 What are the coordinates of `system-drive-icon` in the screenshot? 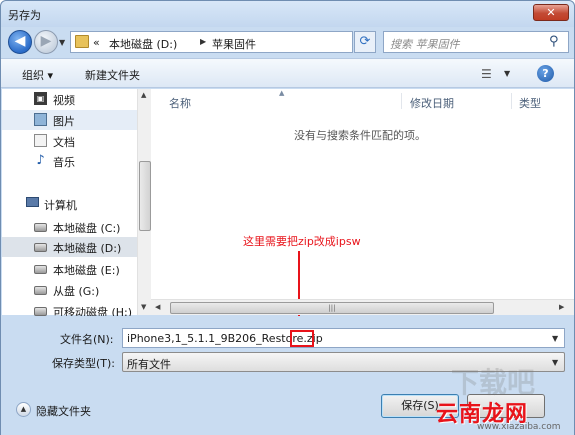 It's located at (40, 227).